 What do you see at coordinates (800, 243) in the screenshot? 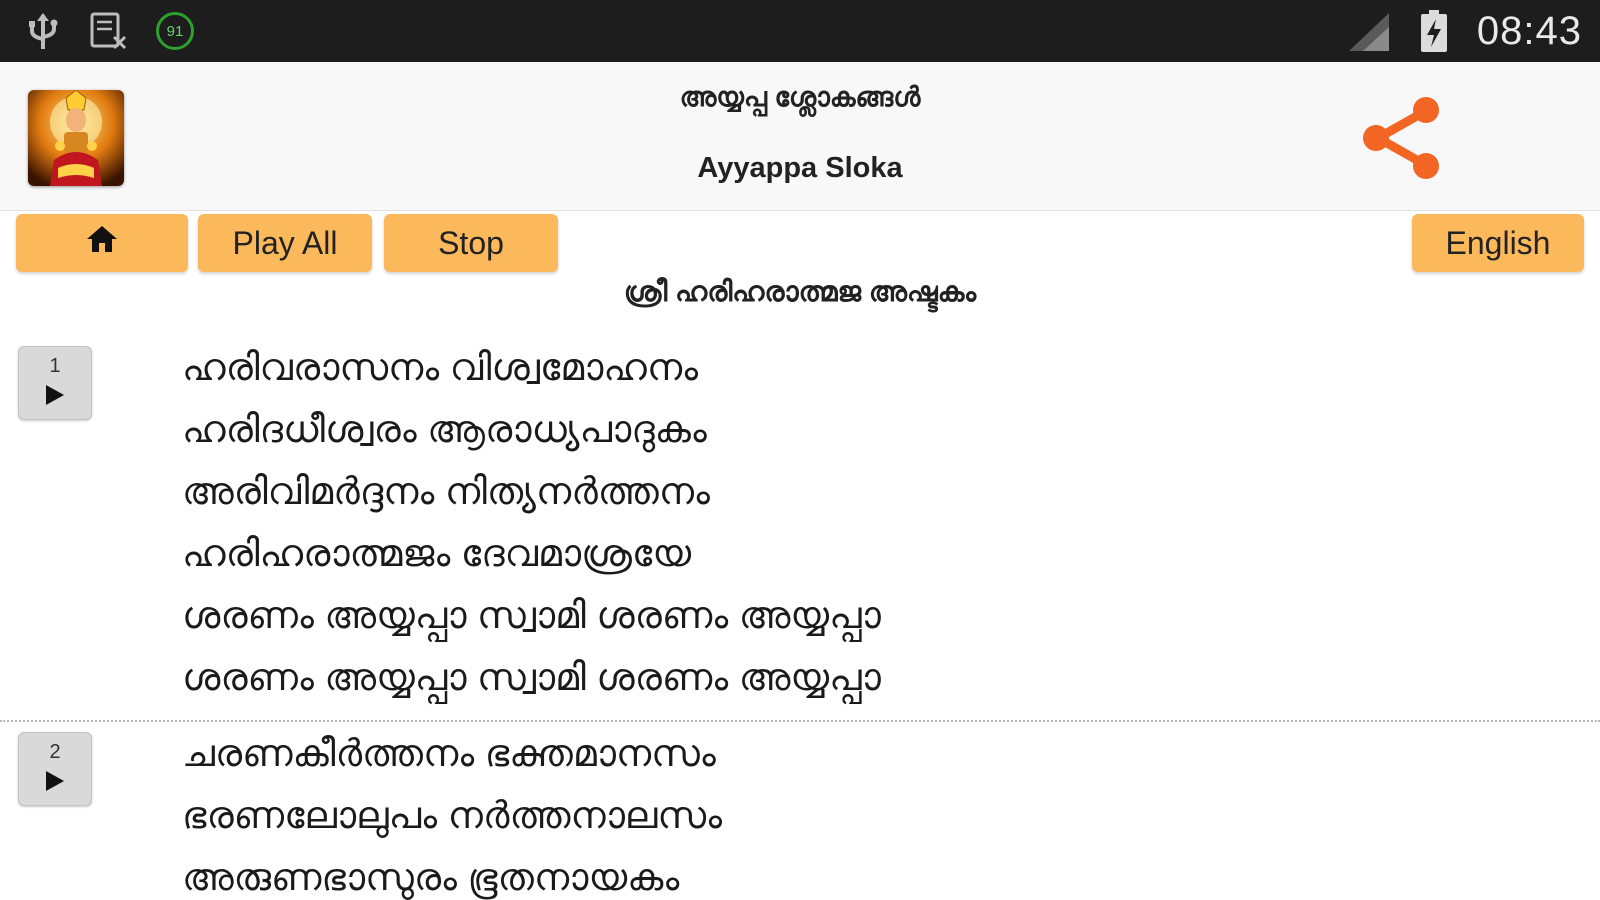
I see `toolbar: Play All Stop English` at bounding box center [800, 243].